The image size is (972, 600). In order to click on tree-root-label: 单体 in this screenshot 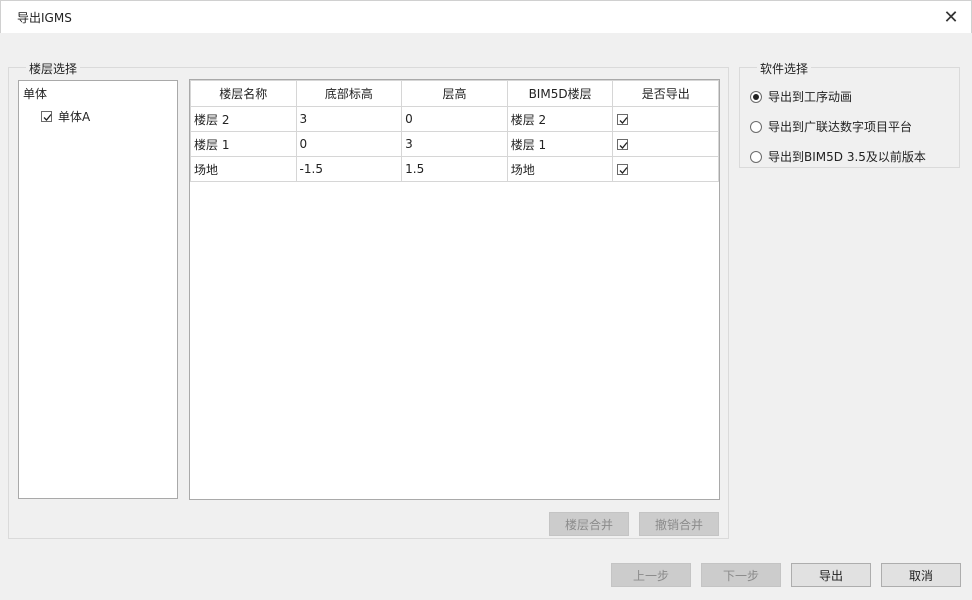, I will do `click(35, 93)`.